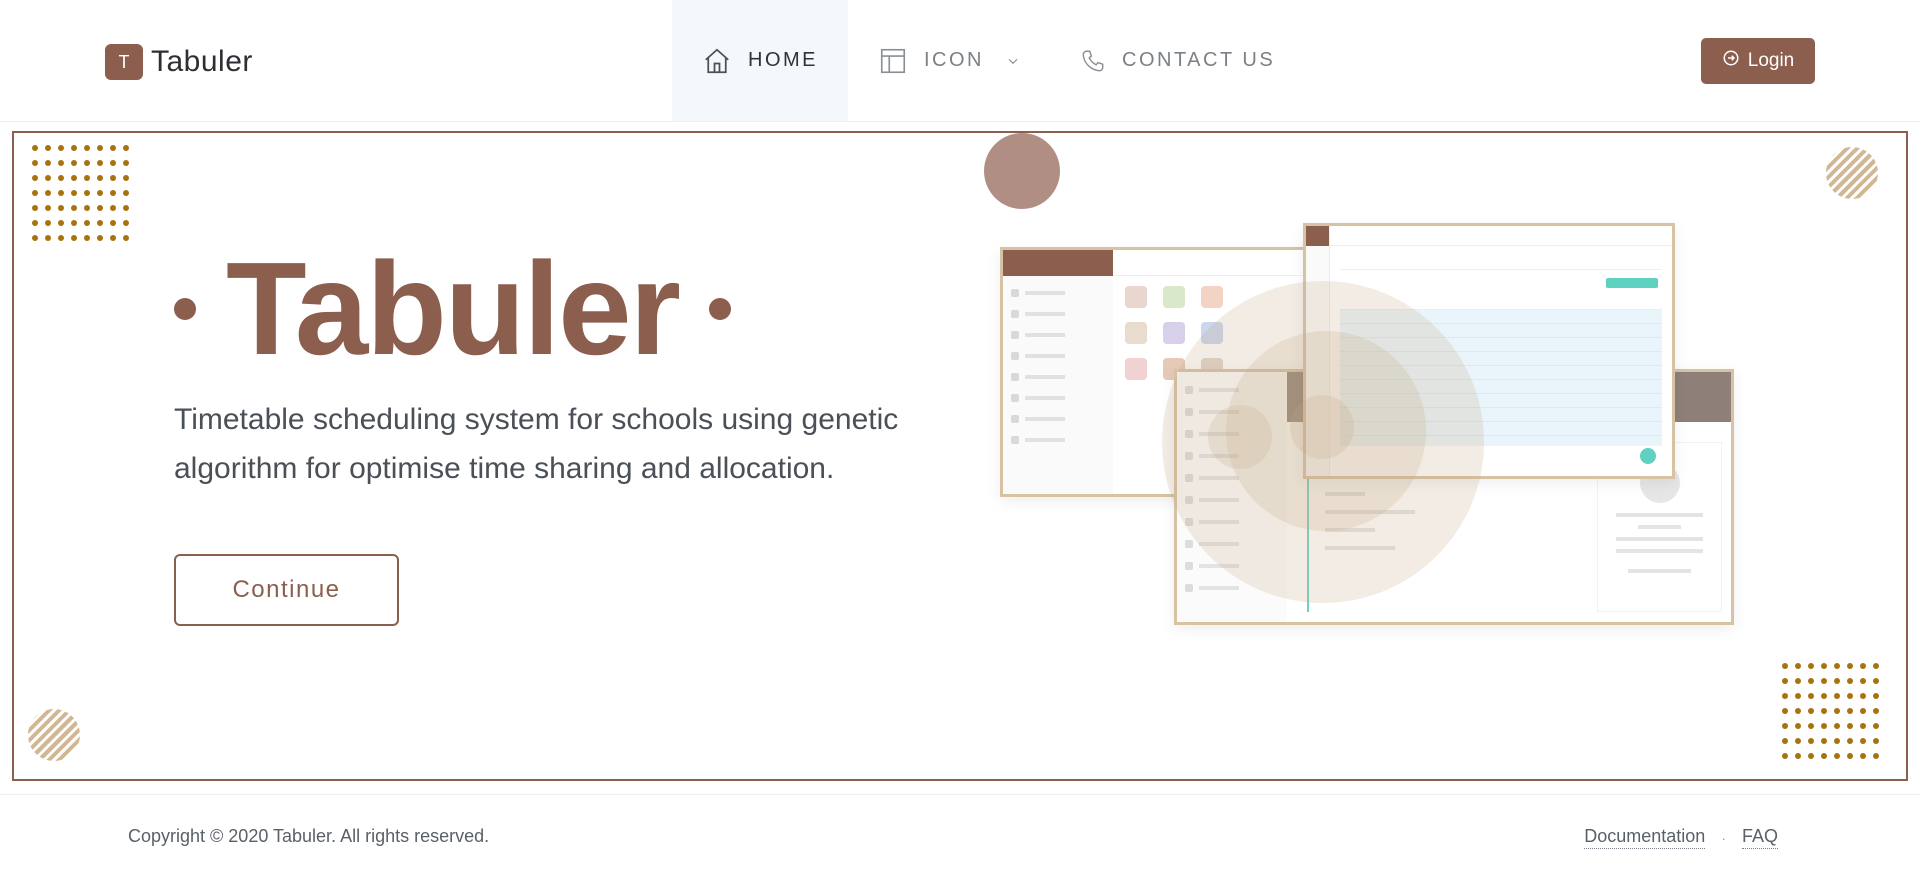  I want to click on halo-small, so click(1240, 437).